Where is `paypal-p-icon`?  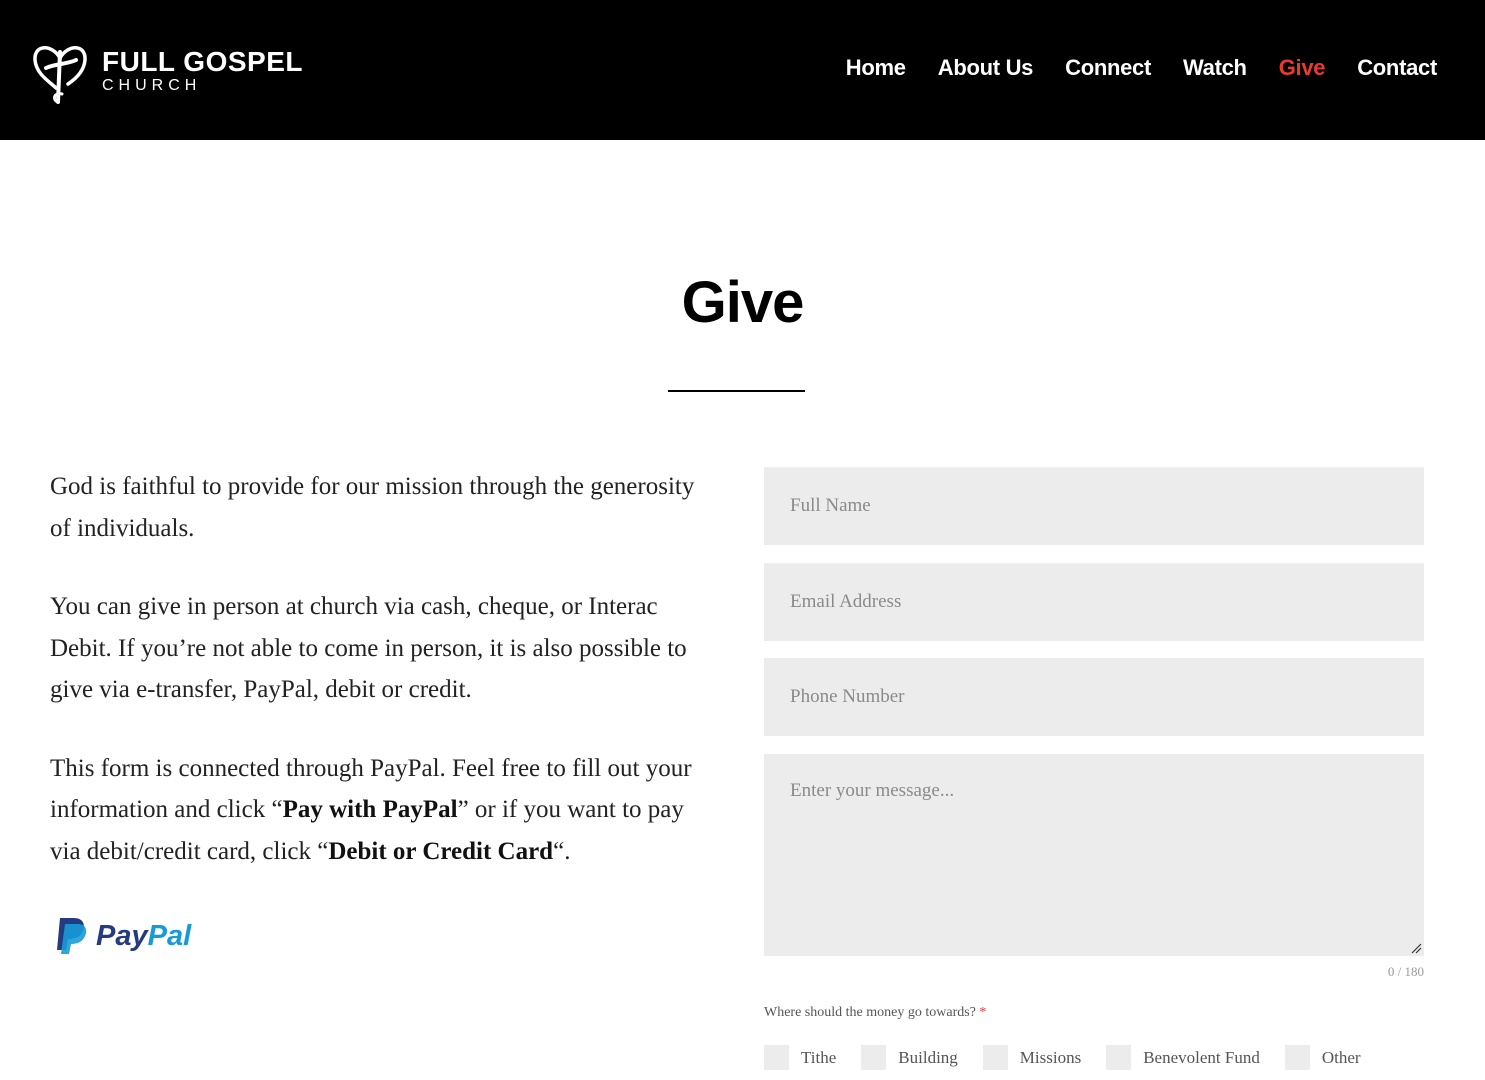
paypal-p-icon is located at coordinates (72, 936).